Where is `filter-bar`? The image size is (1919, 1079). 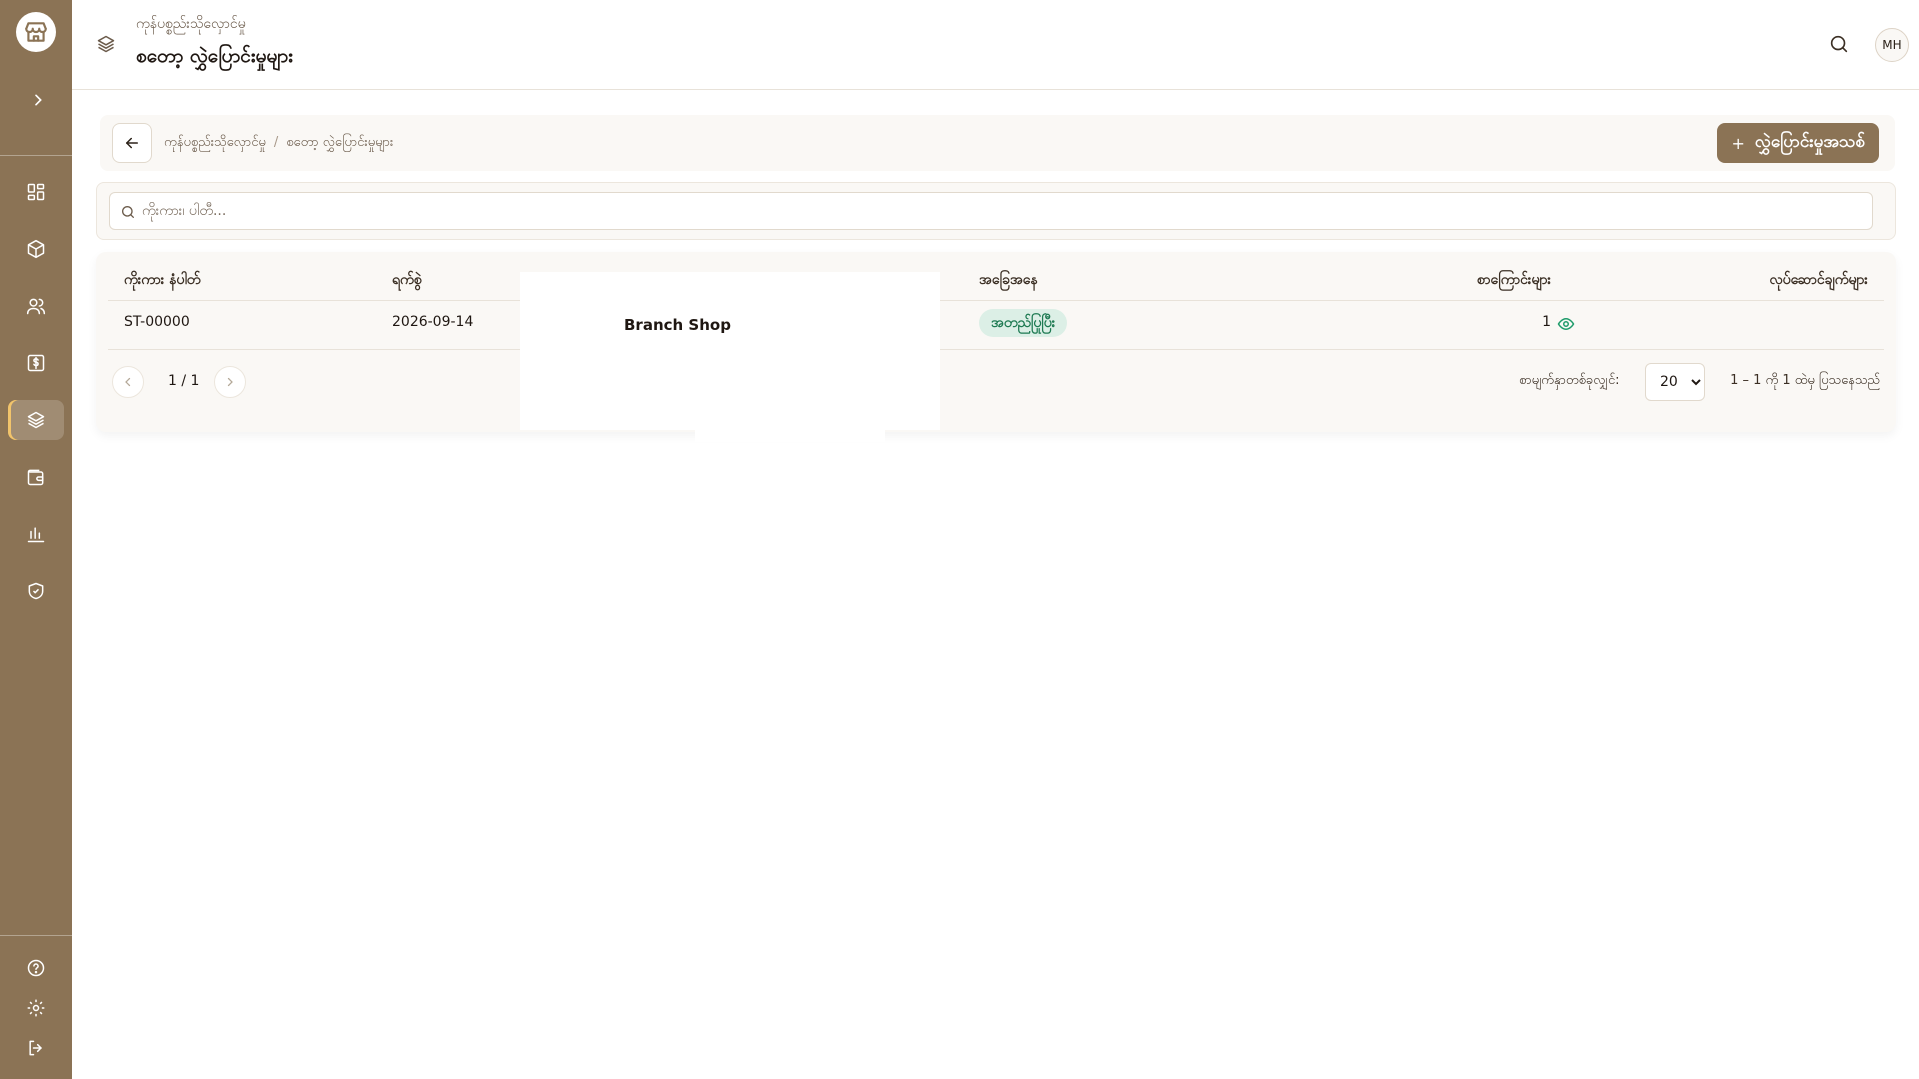 filter-bar is located at coordinates (996, 211).